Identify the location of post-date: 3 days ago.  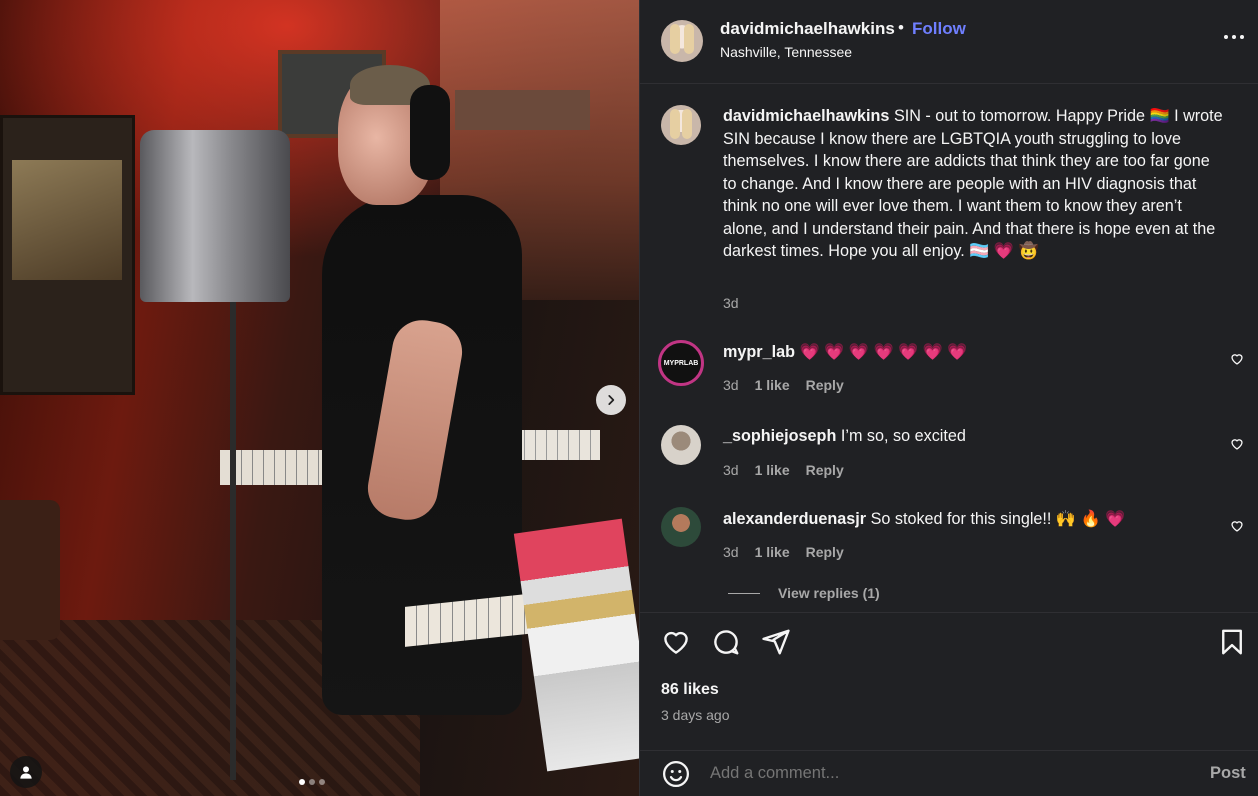
(695, 715).